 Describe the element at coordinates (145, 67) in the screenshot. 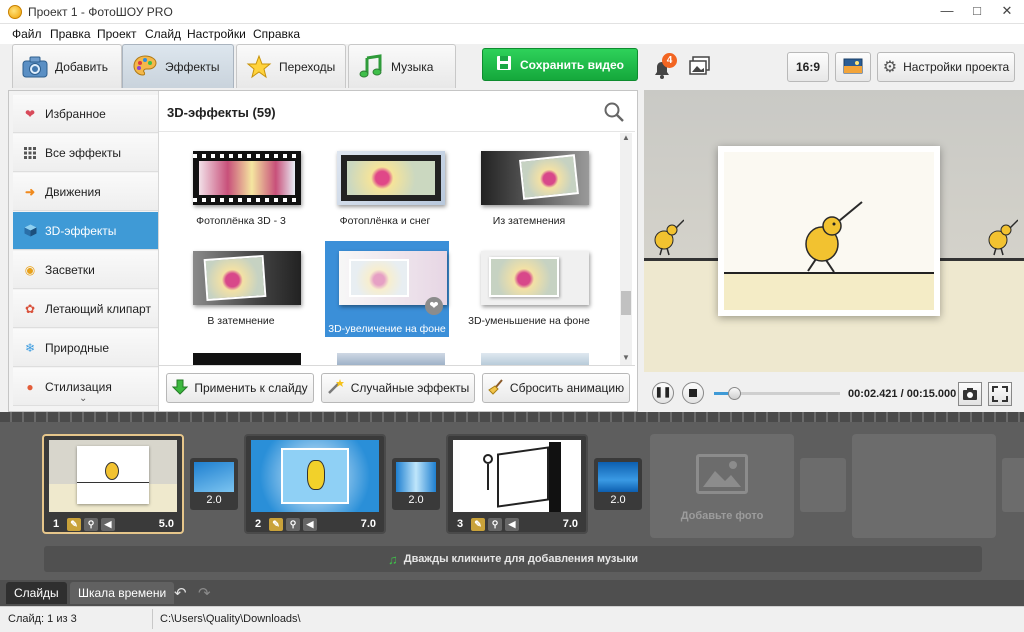

I see `palette-icon` at that location.